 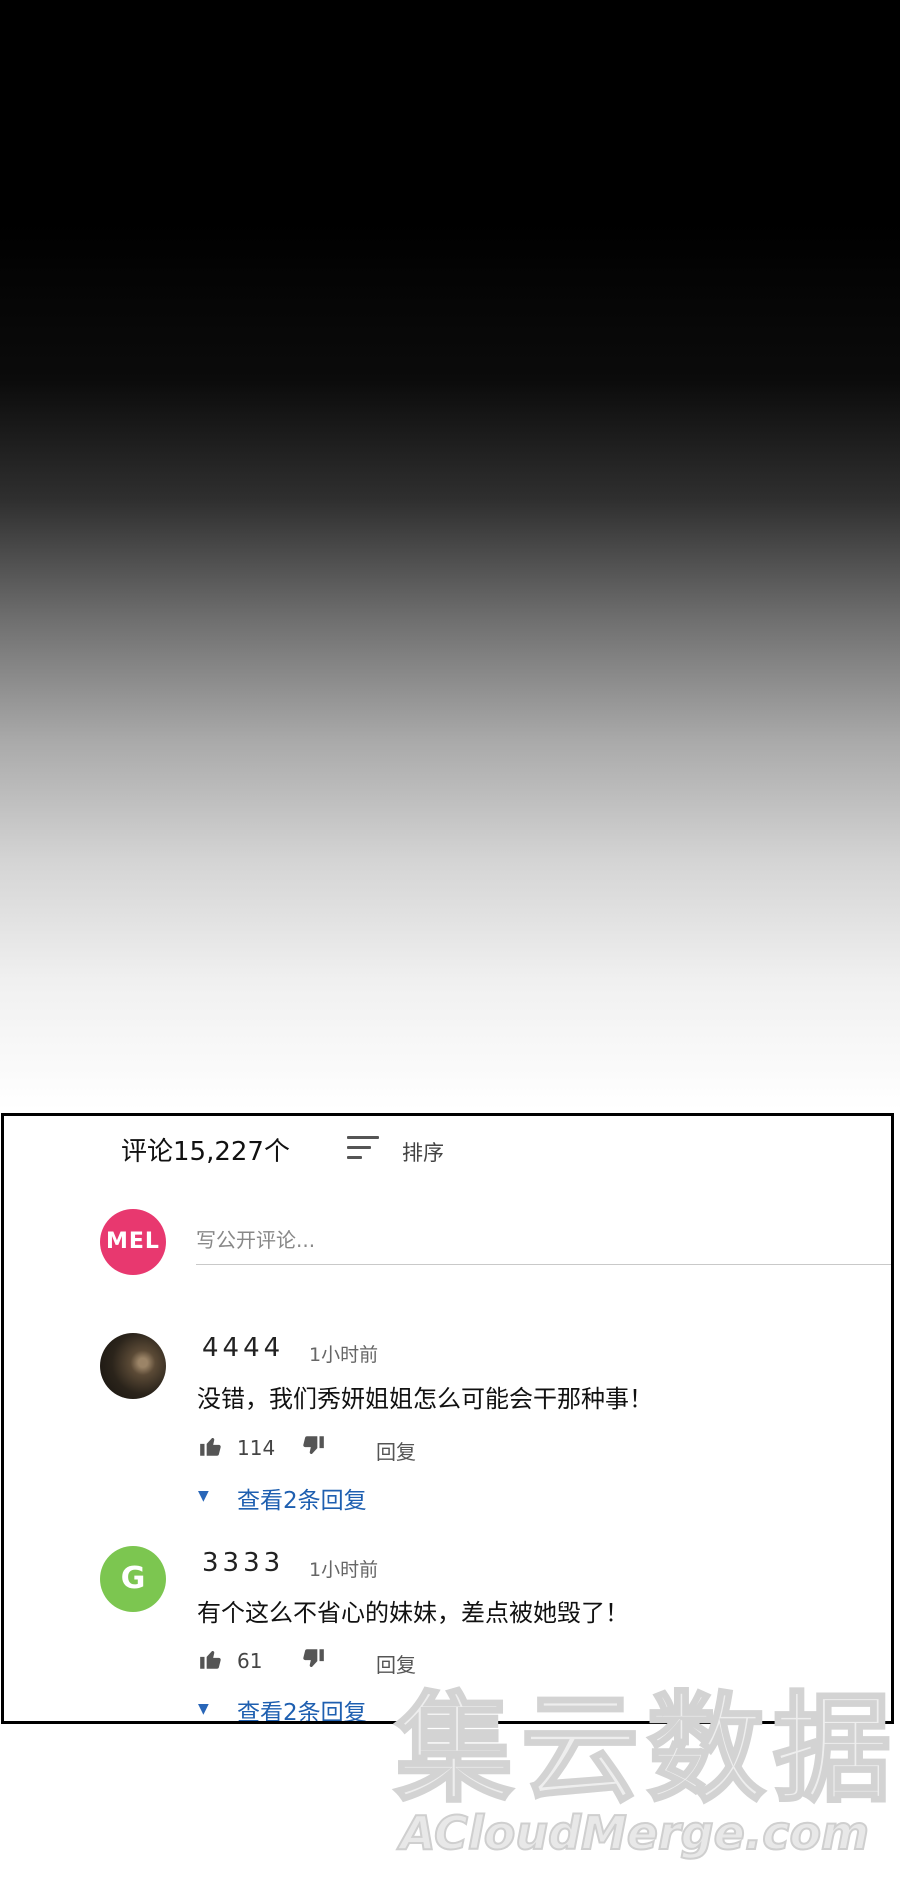 I want to click on comment-avatar: G, so click(x=133, y=1579).